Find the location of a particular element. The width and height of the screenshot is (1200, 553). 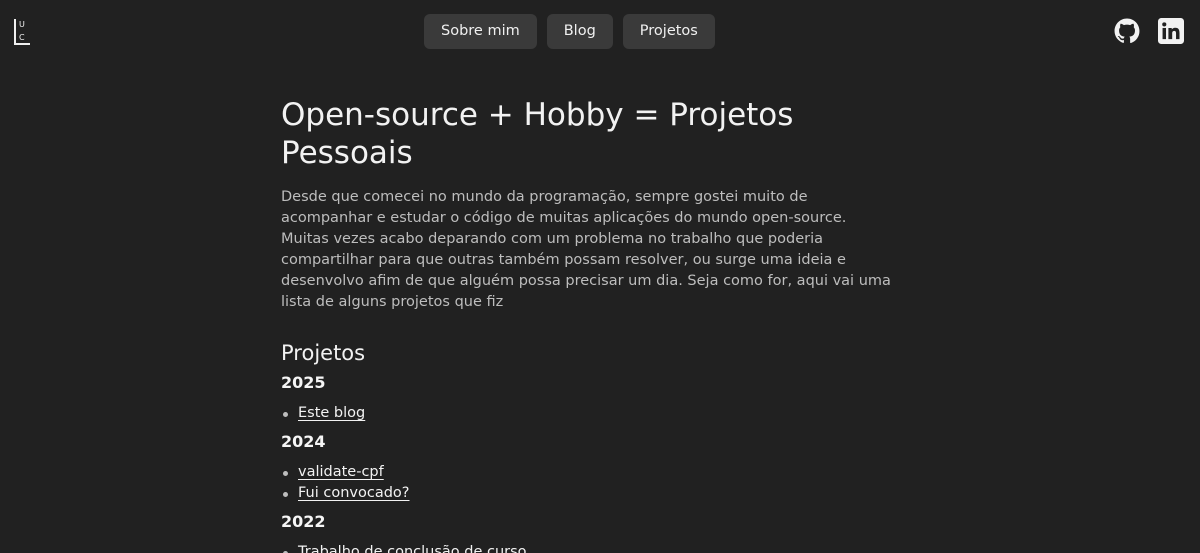

project-link-fui-convocado: Fui convocado? is located at coordinates (354, 493).